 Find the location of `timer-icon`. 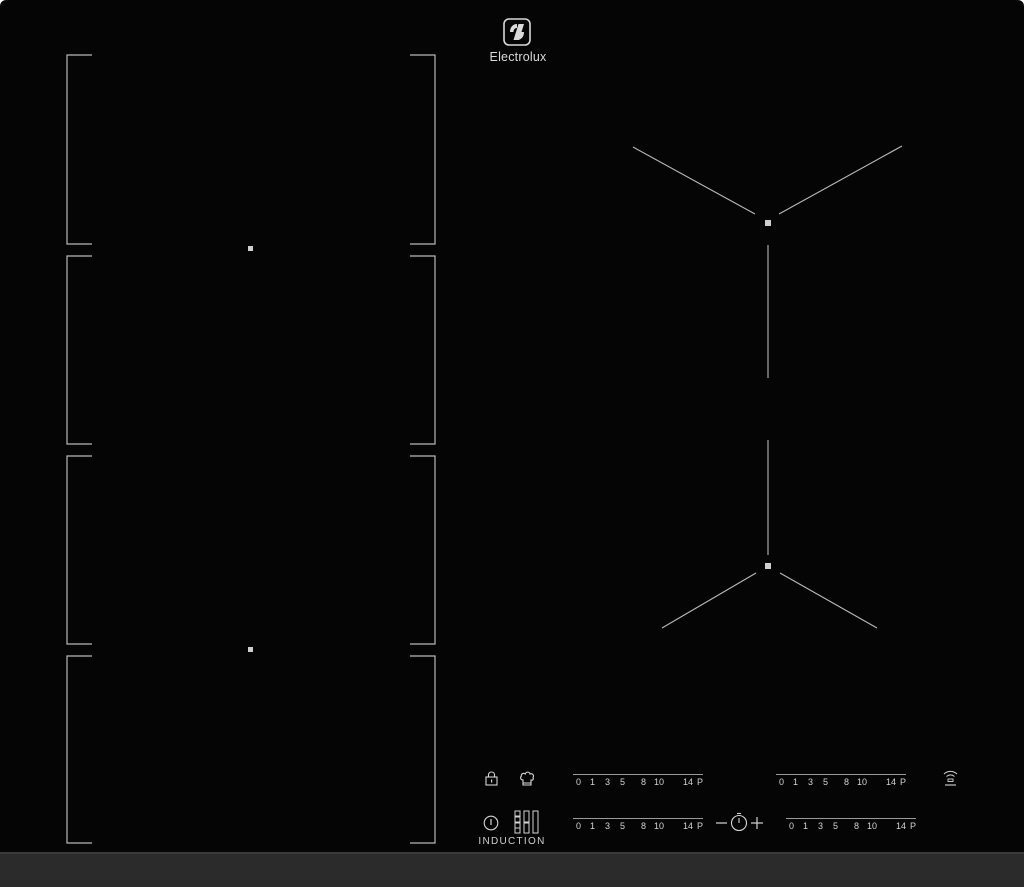

timer-icon is located at coordinates (739, 822).